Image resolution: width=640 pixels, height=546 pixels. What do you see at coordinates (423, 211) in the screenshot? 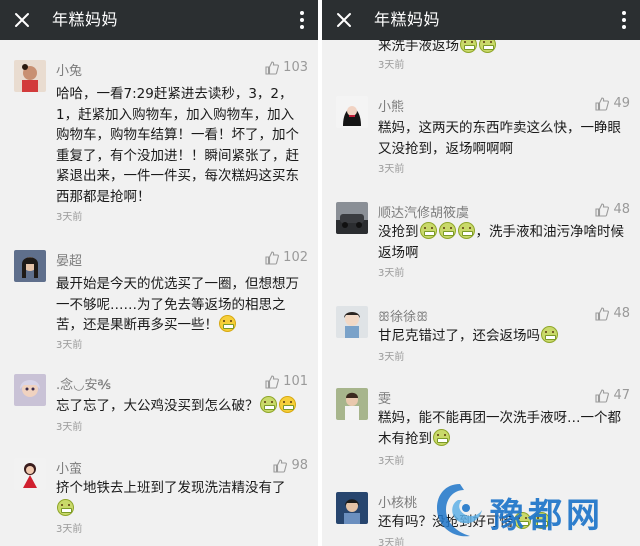
I see `comment-author: 顺达汽修胡筱虞` at bounding box center [423, 211].